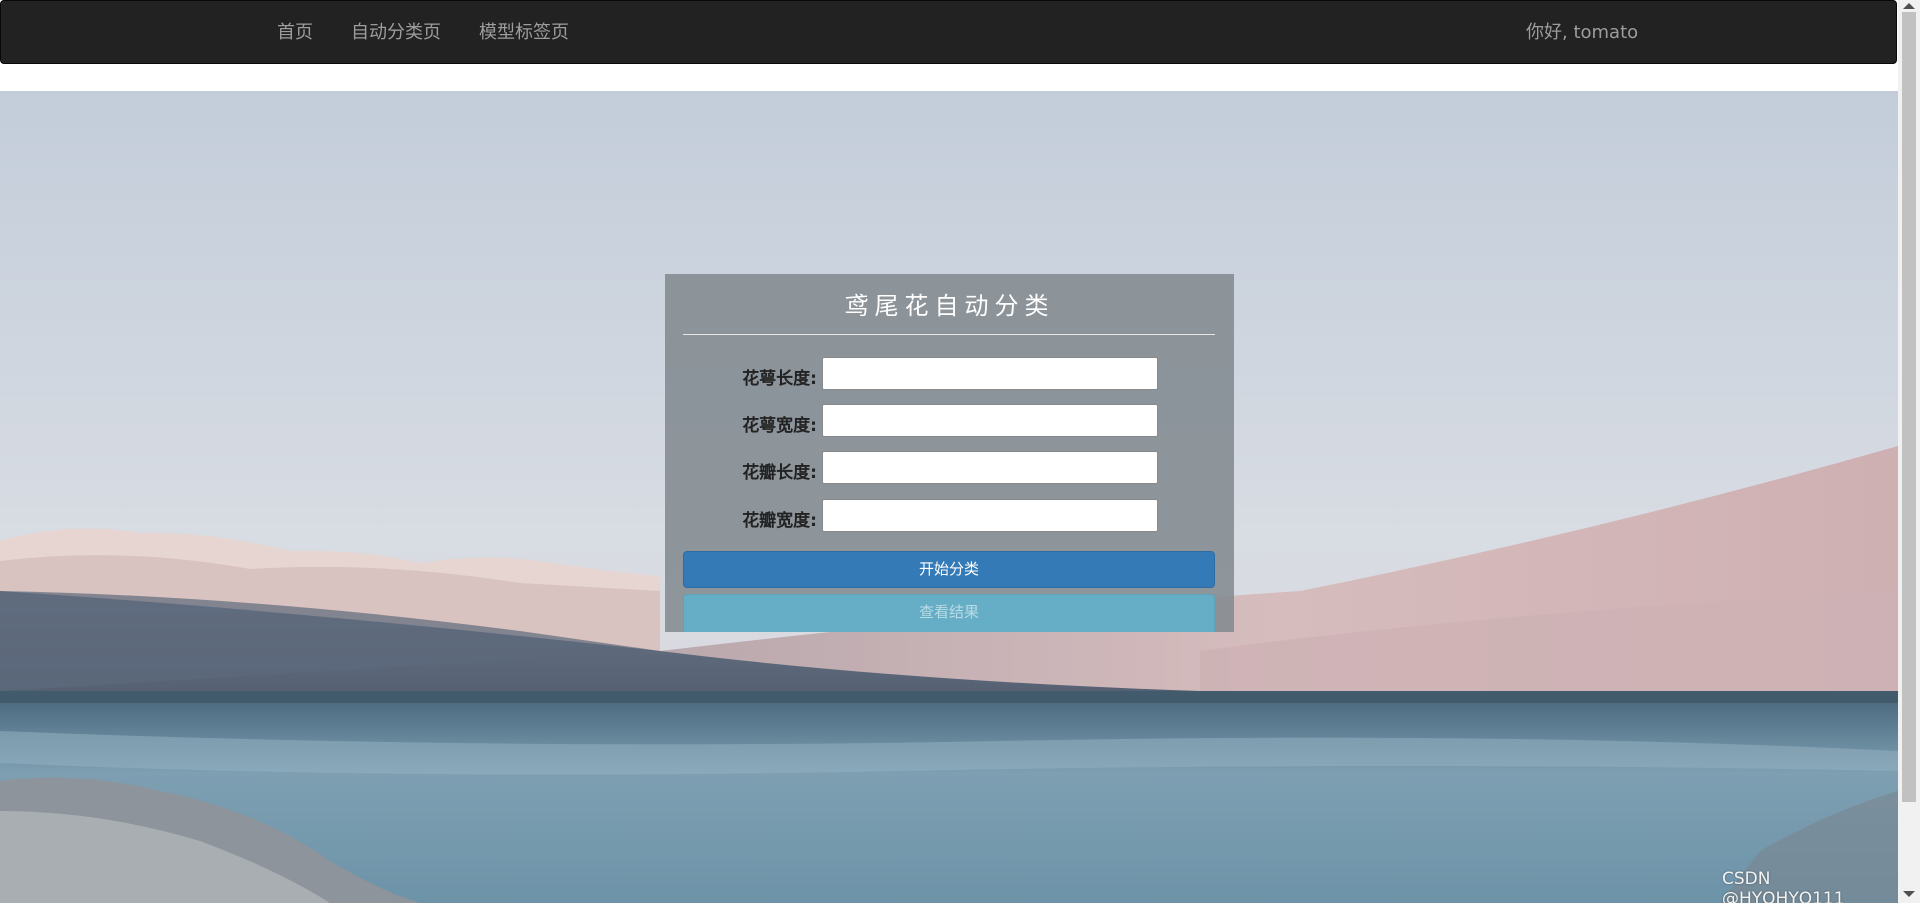 Image resolution: width=1920 pixels, height=903 pixels. I want to click on vertical-scrollbar, so click(1909, 451).